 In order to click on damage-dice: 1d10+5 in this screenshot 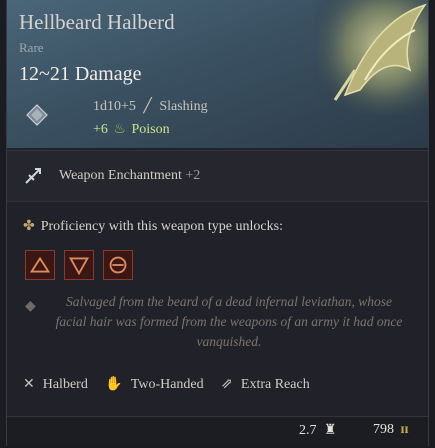, I will do `click(114, 106)`.